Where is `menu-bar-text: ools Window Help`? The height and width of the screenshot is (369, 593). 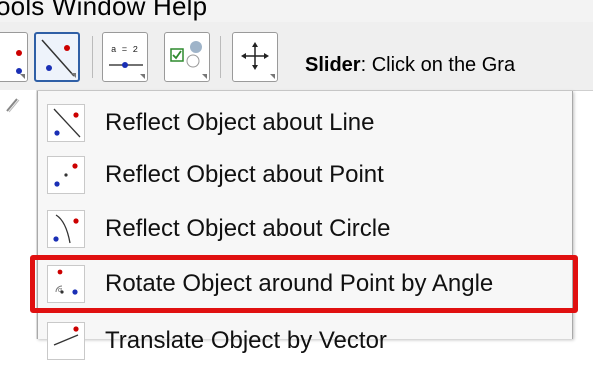
menu-bar-text: ools Window Help is located at coordinates (103, 11).